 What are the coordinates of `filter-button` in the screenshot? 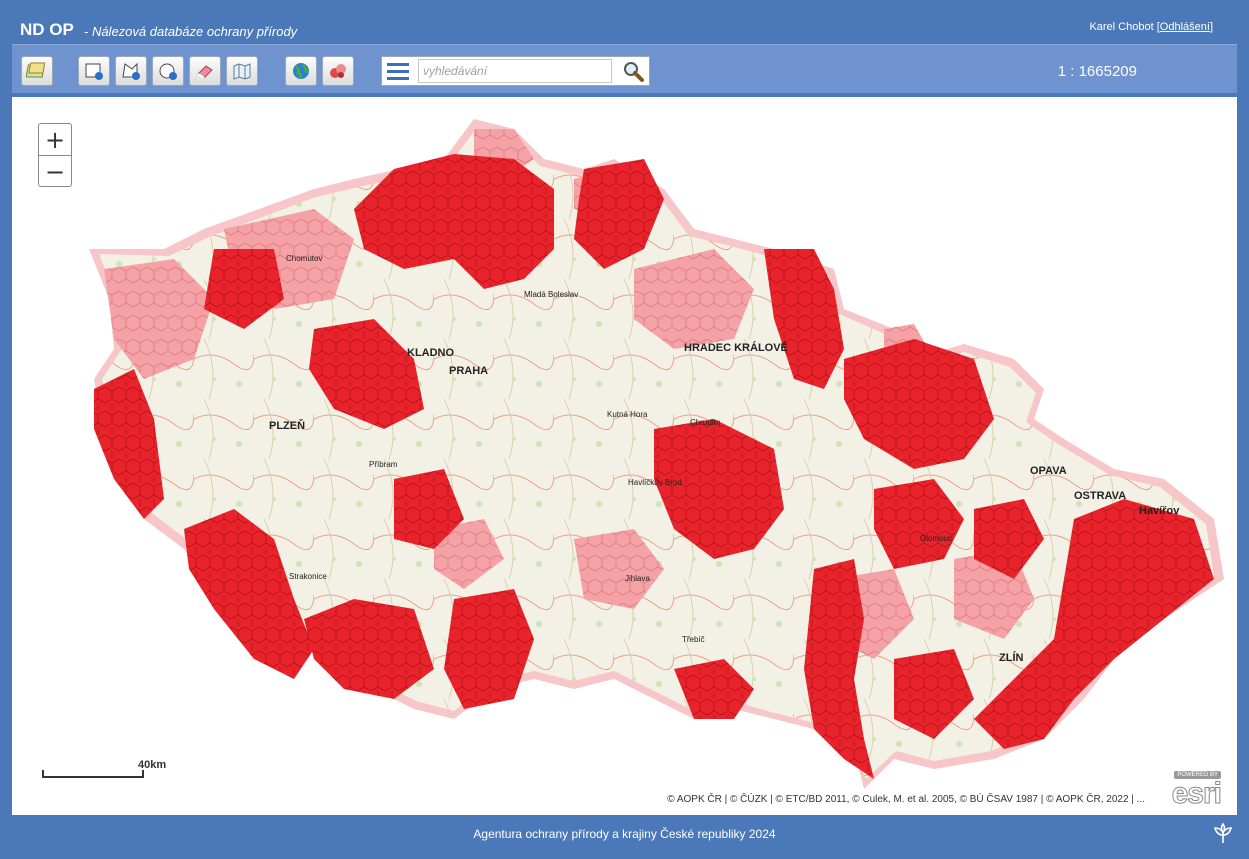 It's located at (338, 71).